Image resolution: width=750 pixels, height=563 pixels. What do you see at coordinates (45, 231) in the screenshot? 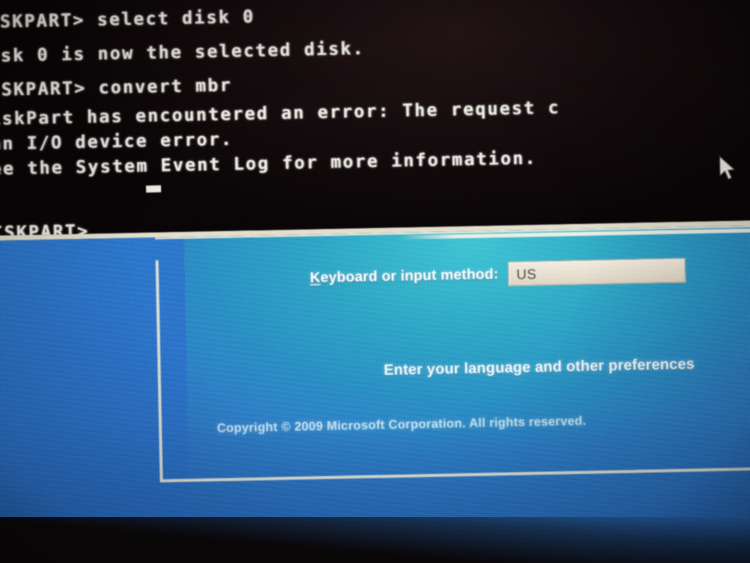
I see `console-prompt: DISKPART>` at bounding box center [45, 231].